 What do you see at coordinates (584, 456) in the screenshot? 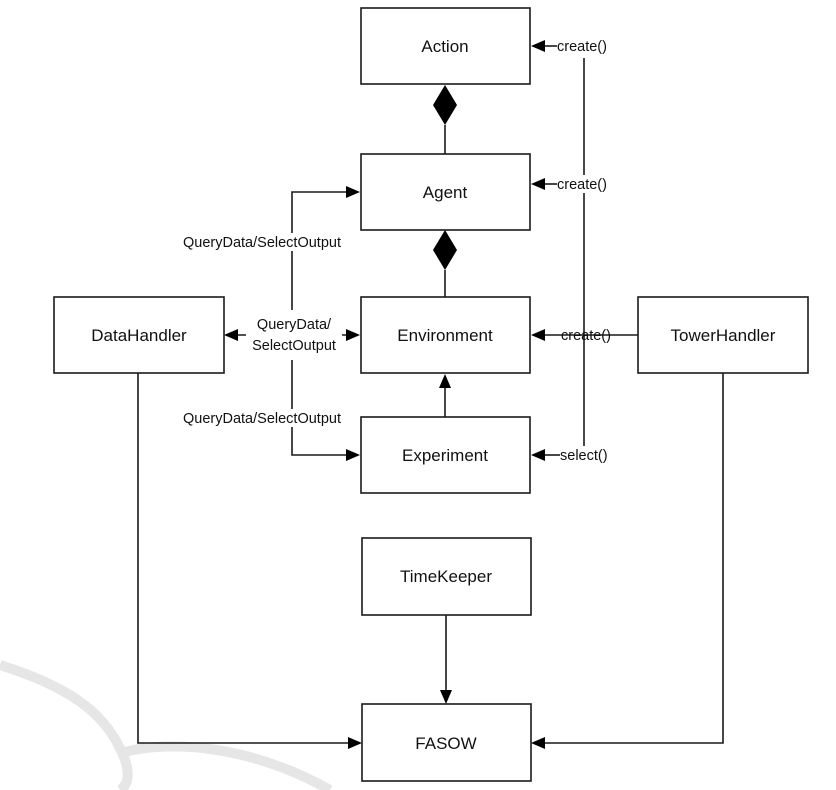
I see `label-select-experiment: select()` at bounding box center [584, 456].